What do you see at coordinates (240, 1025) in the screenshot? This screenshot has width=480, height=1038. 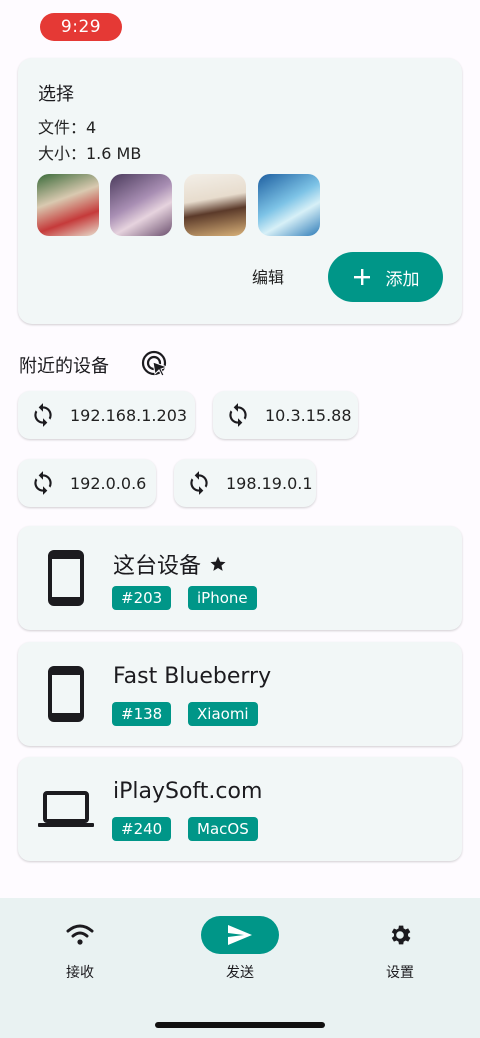 I see `home-indicator` at bounding box center [240, 1025].